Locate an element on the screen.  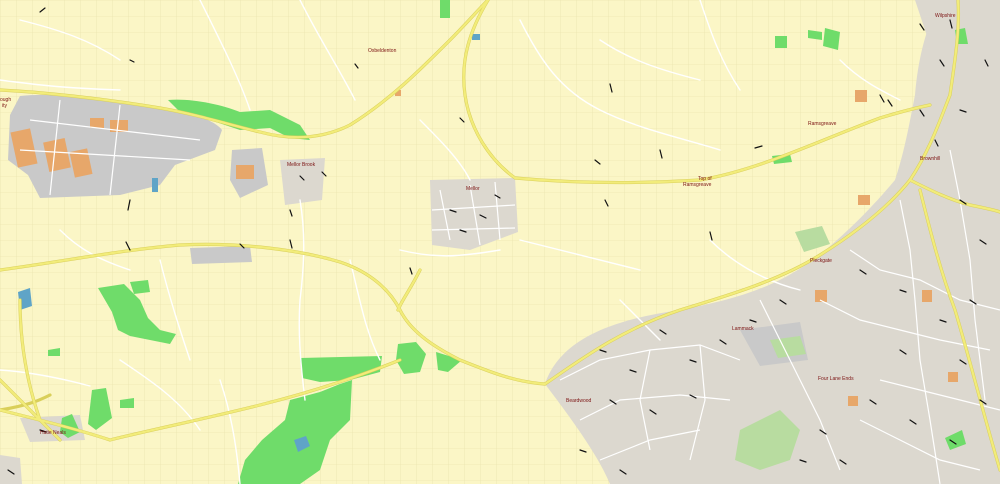
label-hatie-neals: Hatie Neals is located at coordinates (53, 433).